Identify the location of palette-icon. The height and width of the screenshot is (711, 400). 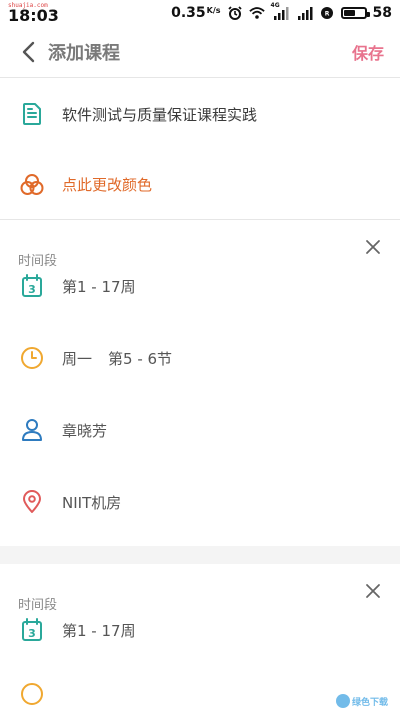
(32, 185).